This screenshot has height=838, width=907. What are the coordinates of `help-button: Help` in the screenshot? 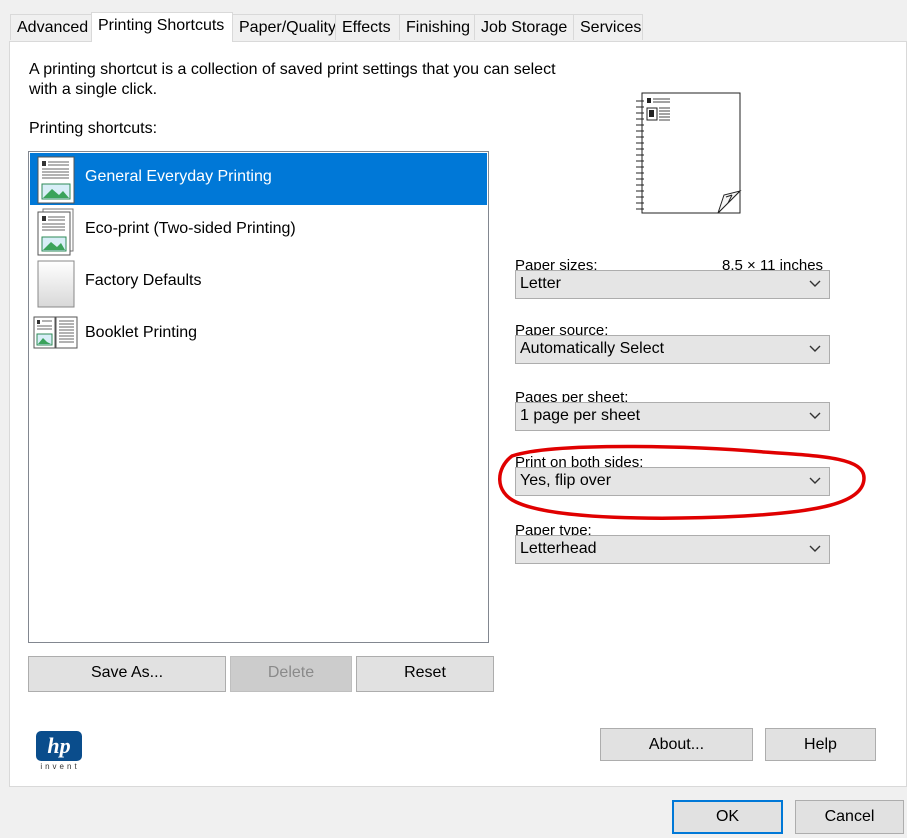 It's located at (820, 744).